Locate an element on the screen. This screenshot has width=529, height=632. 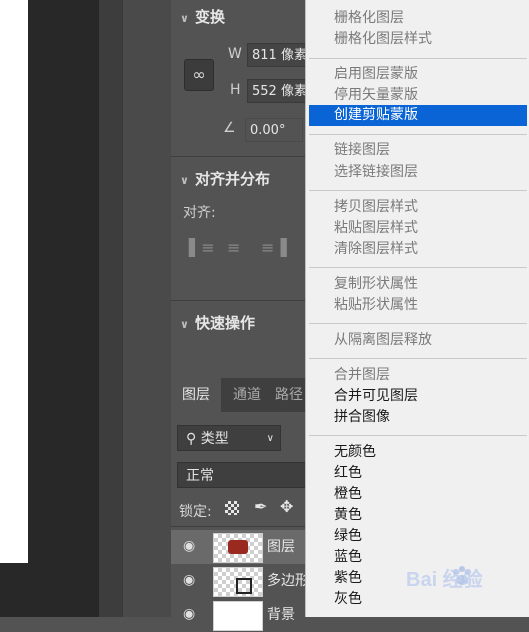
menu-item-copy-layer-style: 拷贝图层样式 is located at coordinates (376, 207).